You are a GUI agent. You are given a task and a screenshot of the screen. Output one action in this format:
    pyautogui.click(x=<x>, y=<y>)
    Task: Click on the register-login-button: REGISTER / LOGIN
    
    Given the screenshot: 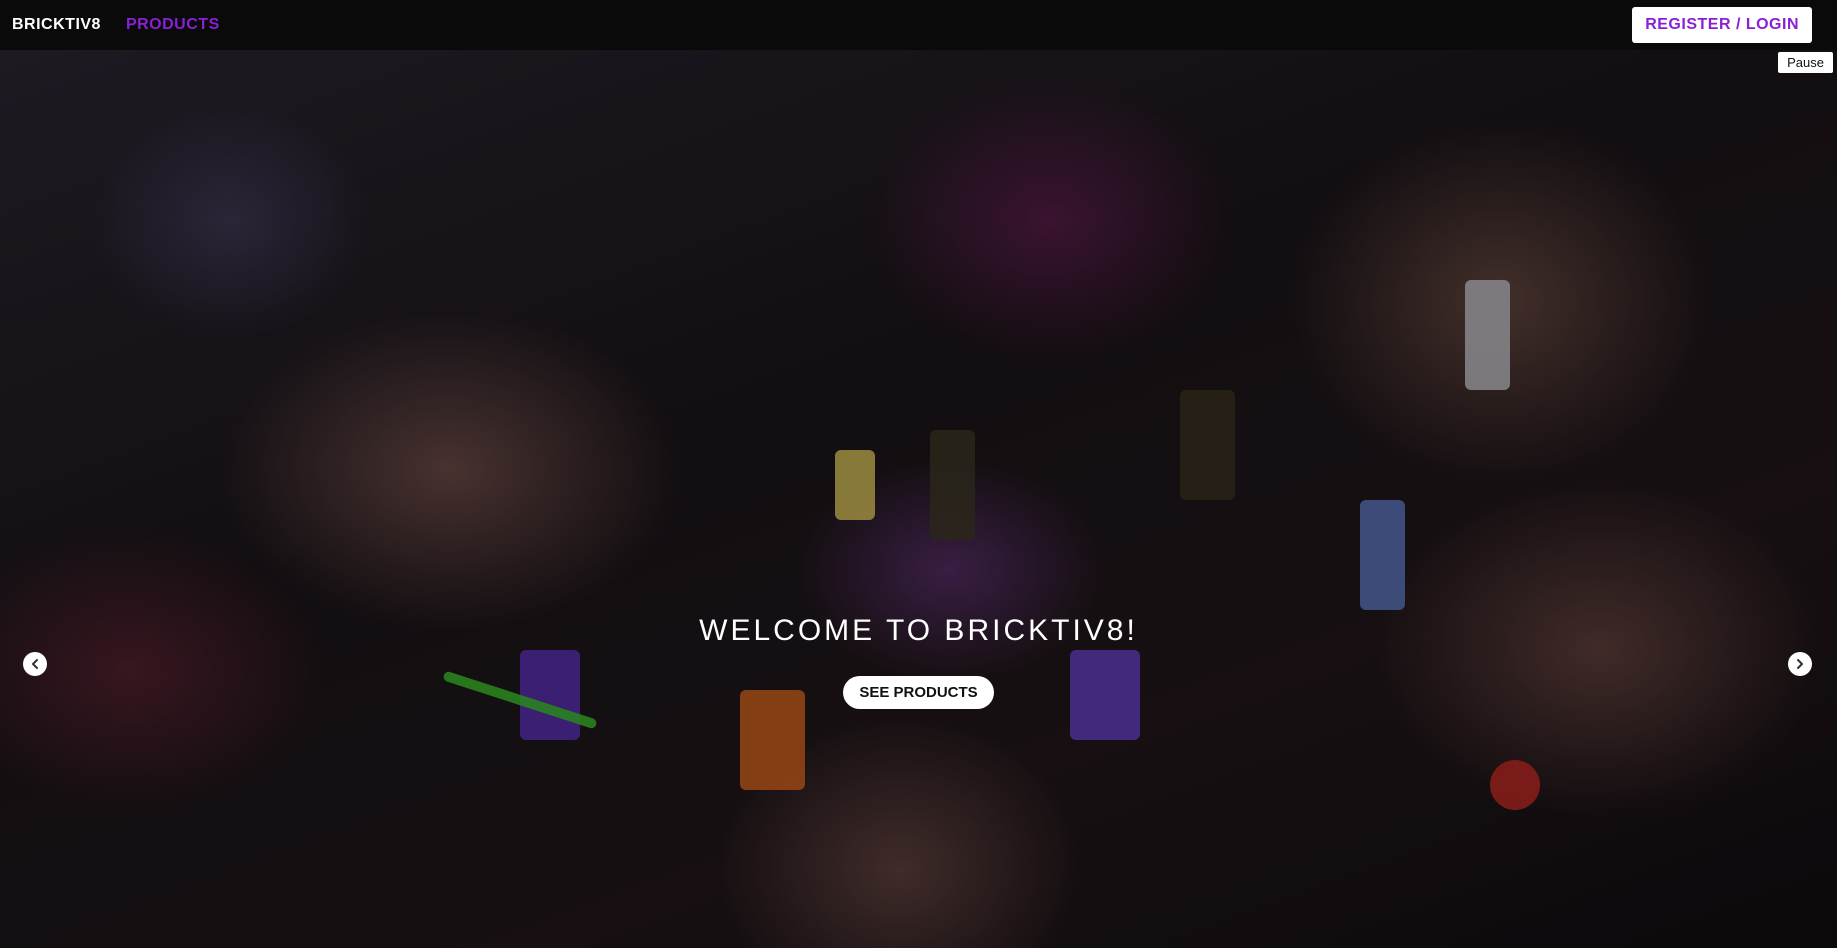 What is the action you would take?
    pyautogui.click(x=1722, y=25)
    